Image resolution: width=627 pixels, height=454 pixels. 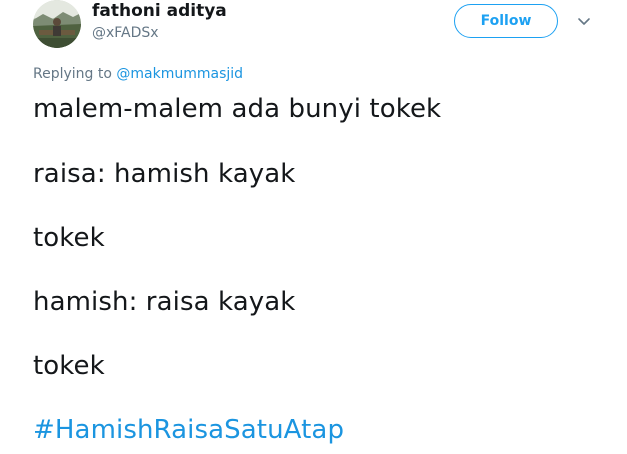 I want to click on replying-to: Replying to @makmummasjid, so click(x=138, y=74).